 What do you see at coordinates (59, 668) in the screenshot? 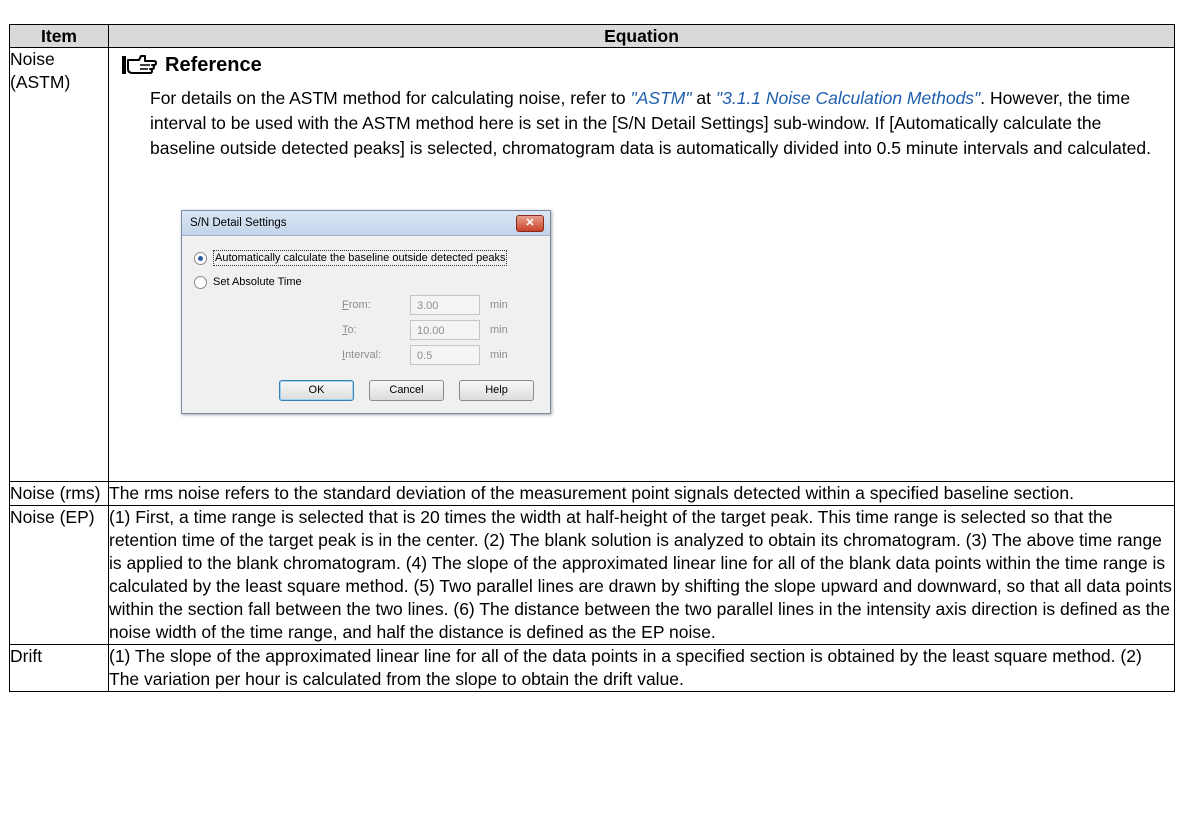
I see `item-drift: Drift` at bounding box center [59, 668].